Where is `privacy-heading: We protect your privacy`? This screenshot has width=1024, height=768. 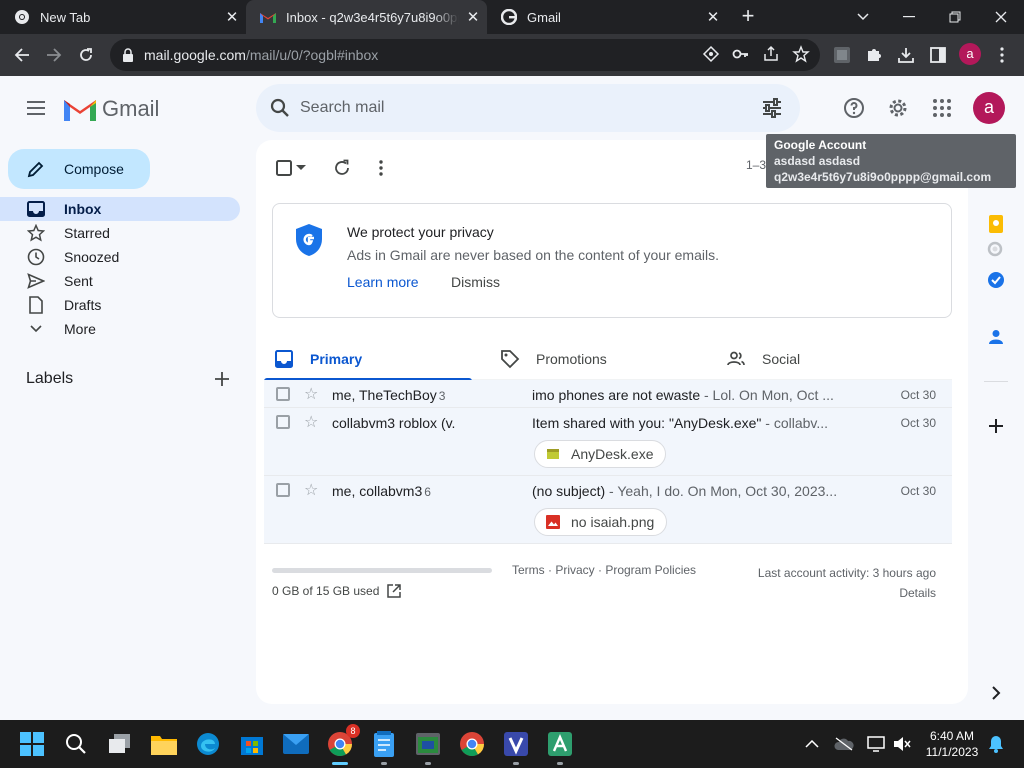 privacy-heading: We protect your privacy is located at coordinates (420, 232).